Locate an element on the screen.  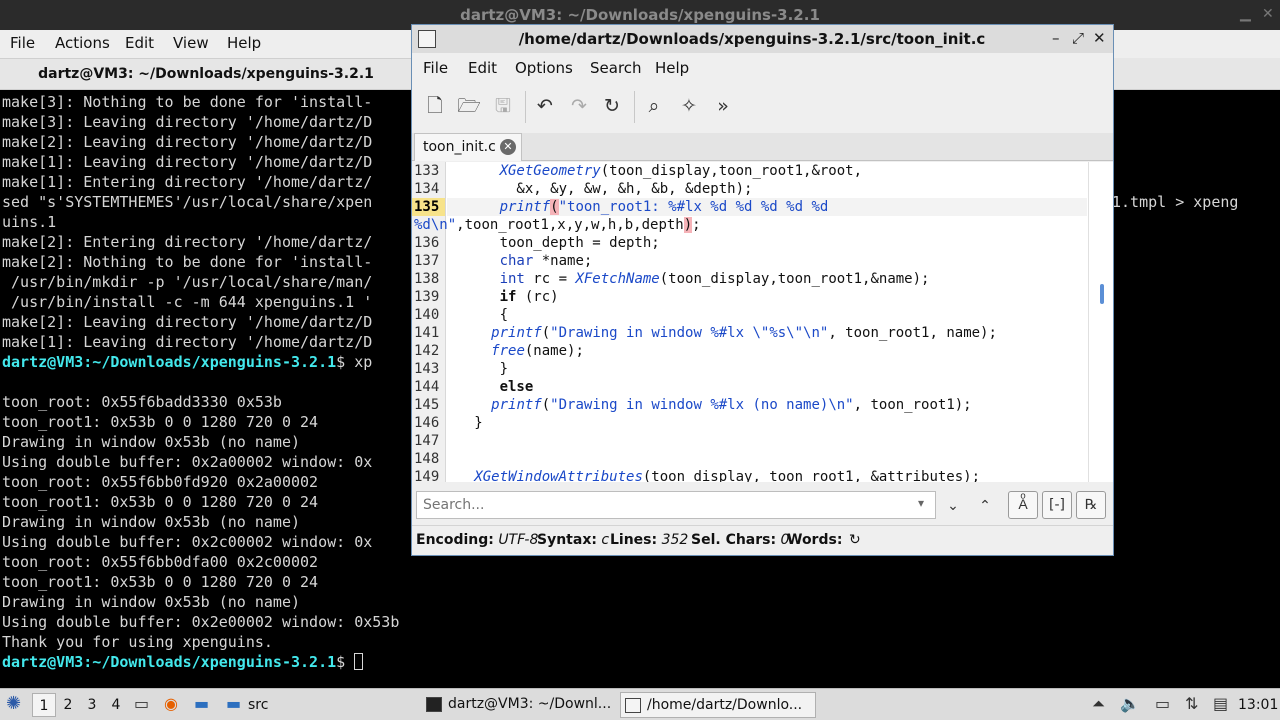
tab-close-icon: ✕ is located at coordinates (508, 147).